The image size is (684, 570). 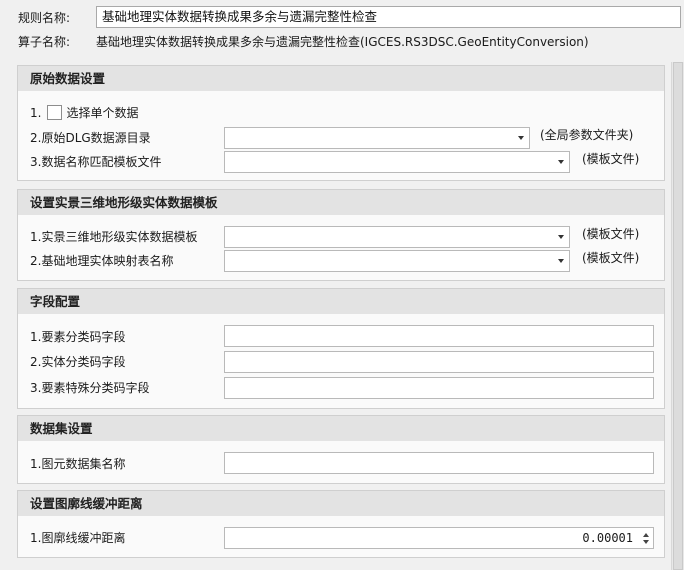 What do you see at coordinates (341, 301) in the screenshot?
I see `fields-panel-title: 字段配置` at bounding box center [341, 301].